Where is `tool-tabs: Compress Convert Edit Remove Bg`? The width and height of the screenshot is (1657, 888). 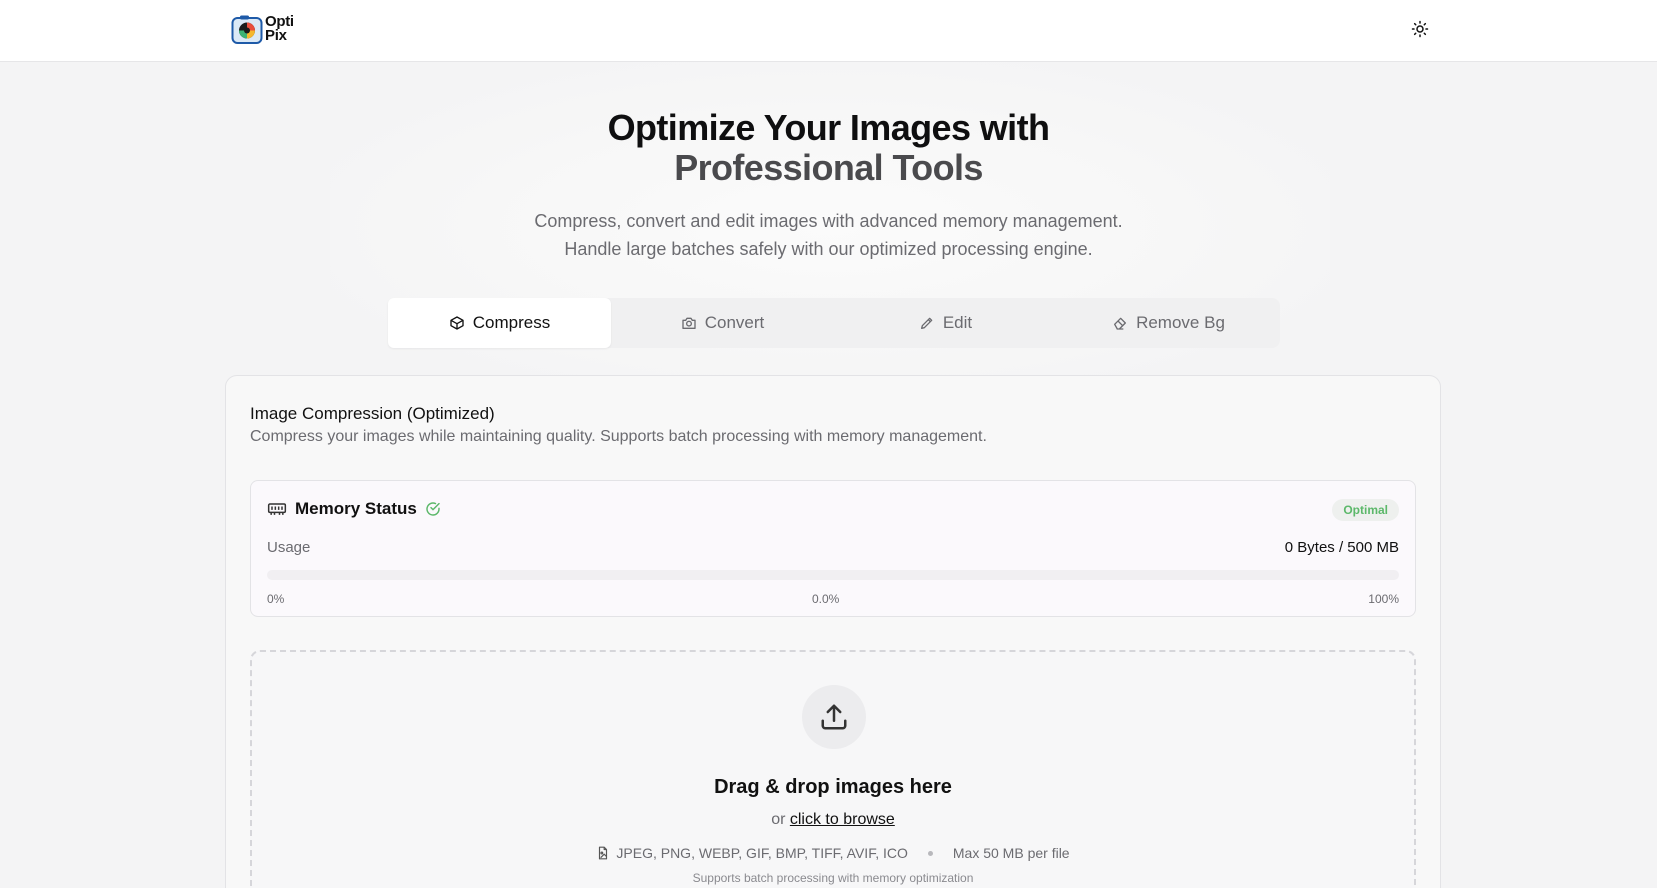
tool-tabs: Compress Convert Edit Remove Bg is located at coordinates (834, 323).